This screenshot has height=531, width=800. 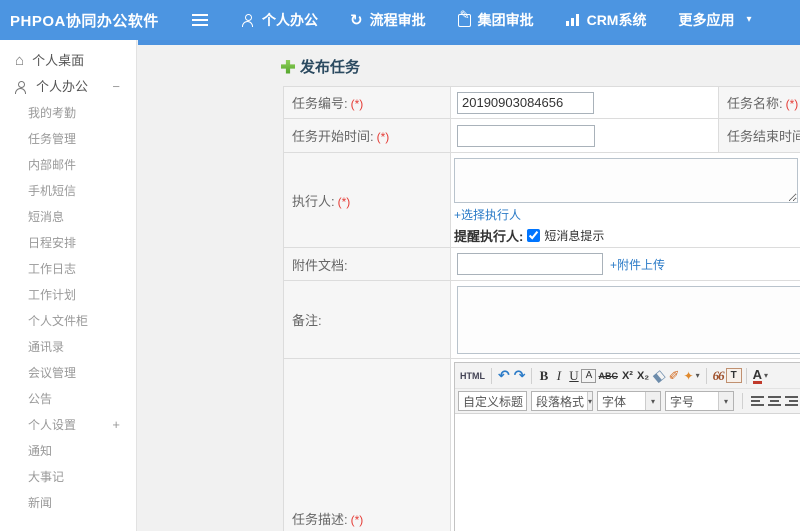 What do you see at coordinates (774, 401) in the screenshot?
I see `align-center-icon` at bounding box center [774, 401].